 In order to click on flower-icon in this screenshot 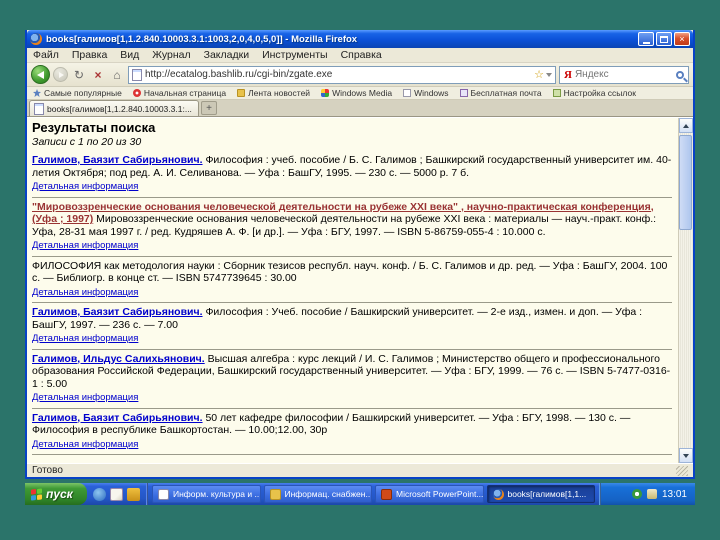, I will do `click(136, 93)`.